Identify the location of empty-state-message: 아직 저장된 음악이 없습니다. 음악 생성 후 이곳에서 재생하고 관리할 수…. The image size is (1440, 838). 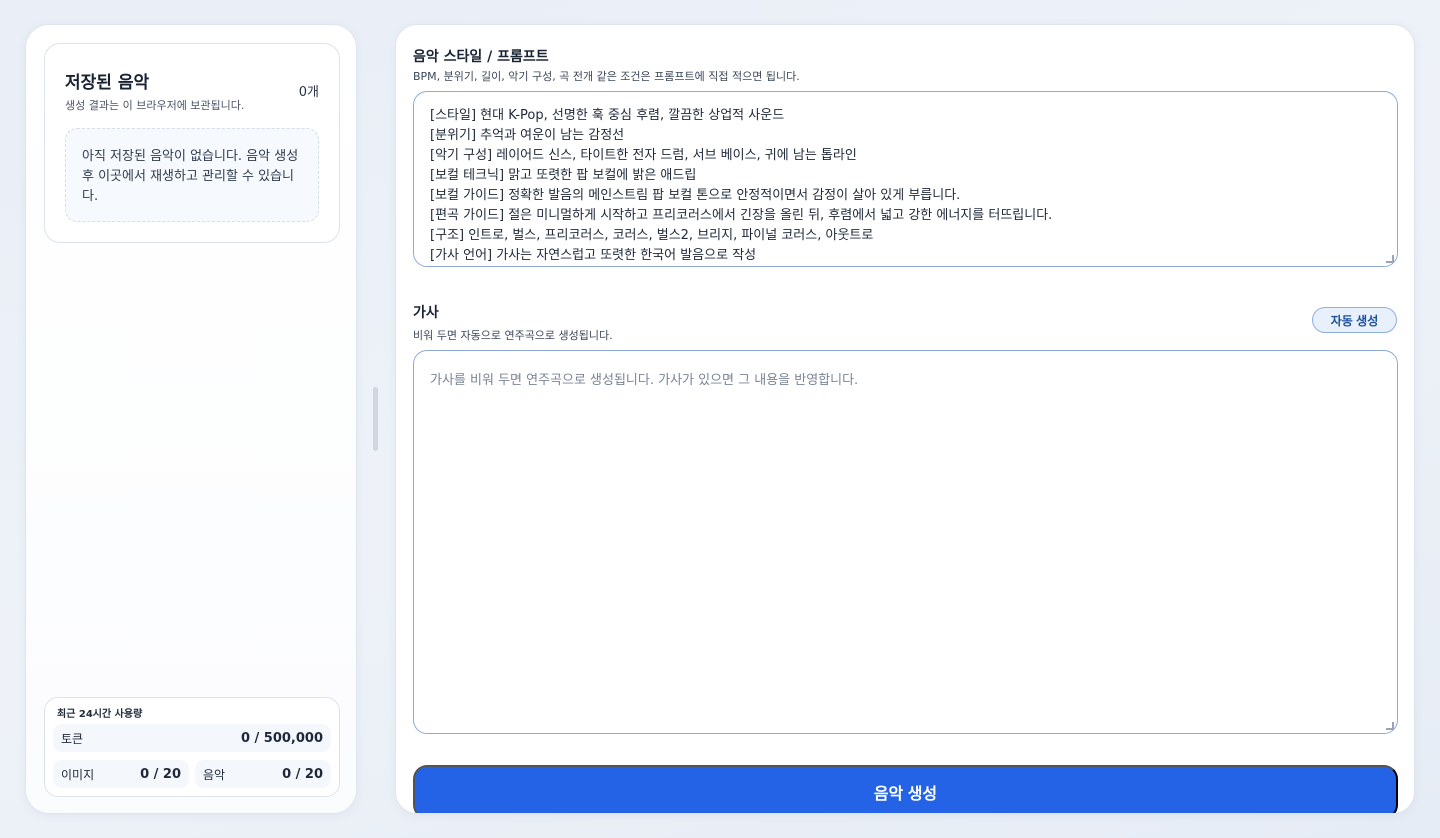
(192, 175).